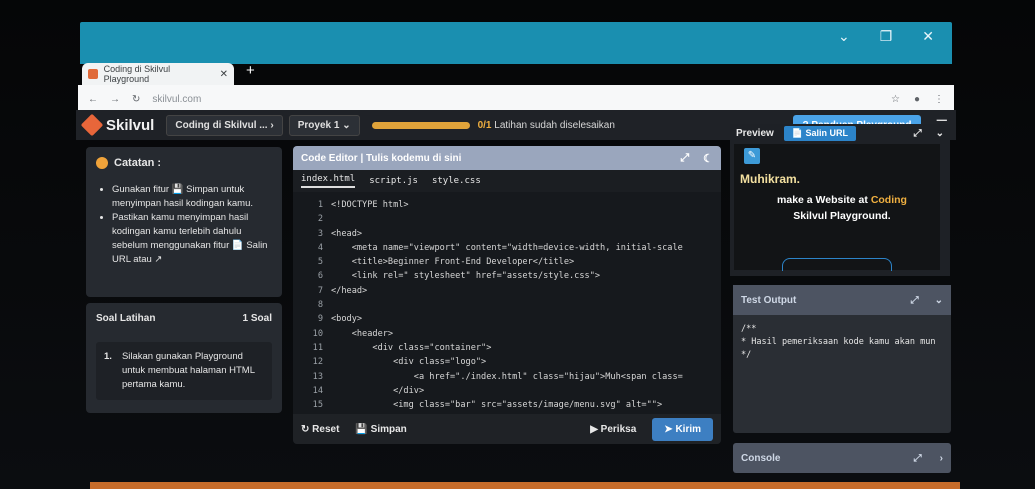 The width and height of the screenshot is (1035, 489). Describe the element at coordinates (320, 429) in the screenshot. I see `reset-button: ↻ Reset` at that location.